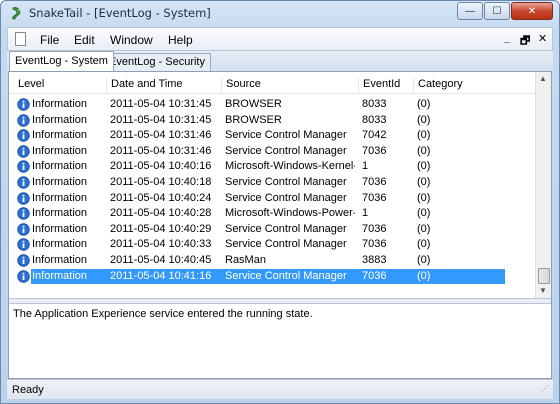 This screenshot has height=404, width=560. Describe the element at coordinates (507, 38) in the screenshot. I see `mdi-minimize-button: _` at that location.